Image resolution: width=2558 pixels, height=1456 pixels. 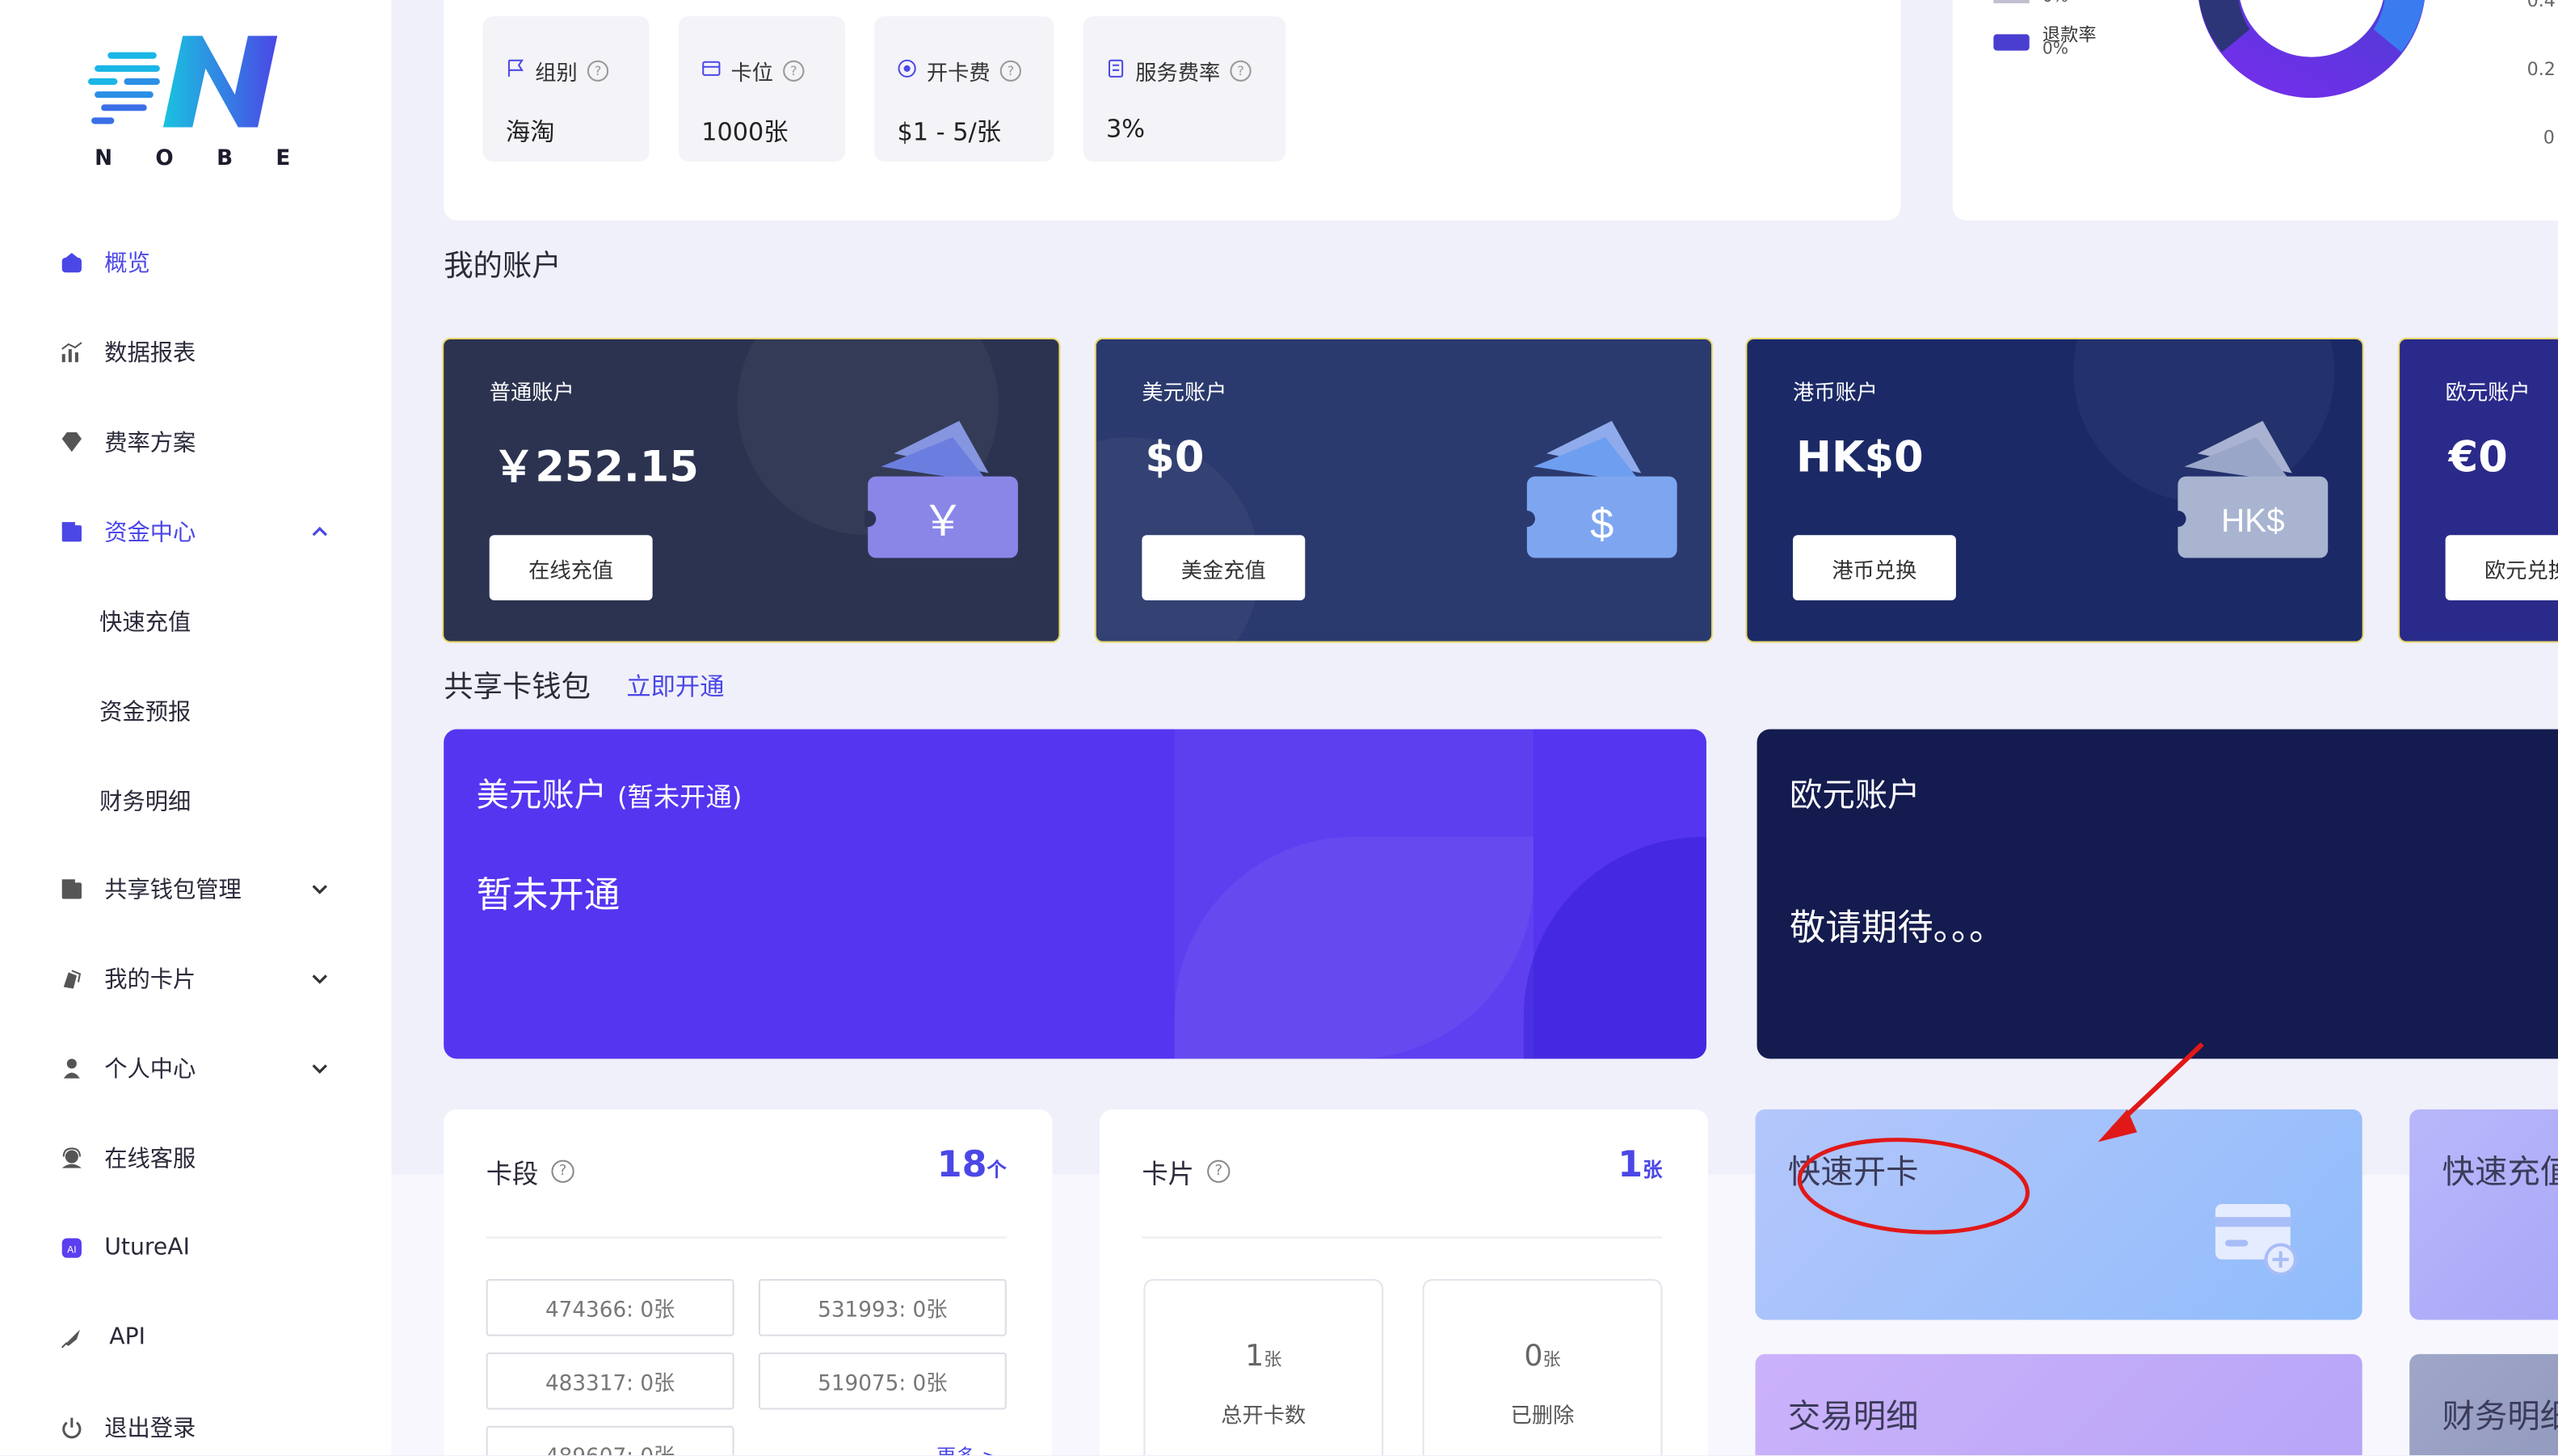 What do you see at coordinates (196, 889) in the screenshot?
I see `sidebar-item-shared-wallet: 共享钱包管理` at bounding box center [196, 889].